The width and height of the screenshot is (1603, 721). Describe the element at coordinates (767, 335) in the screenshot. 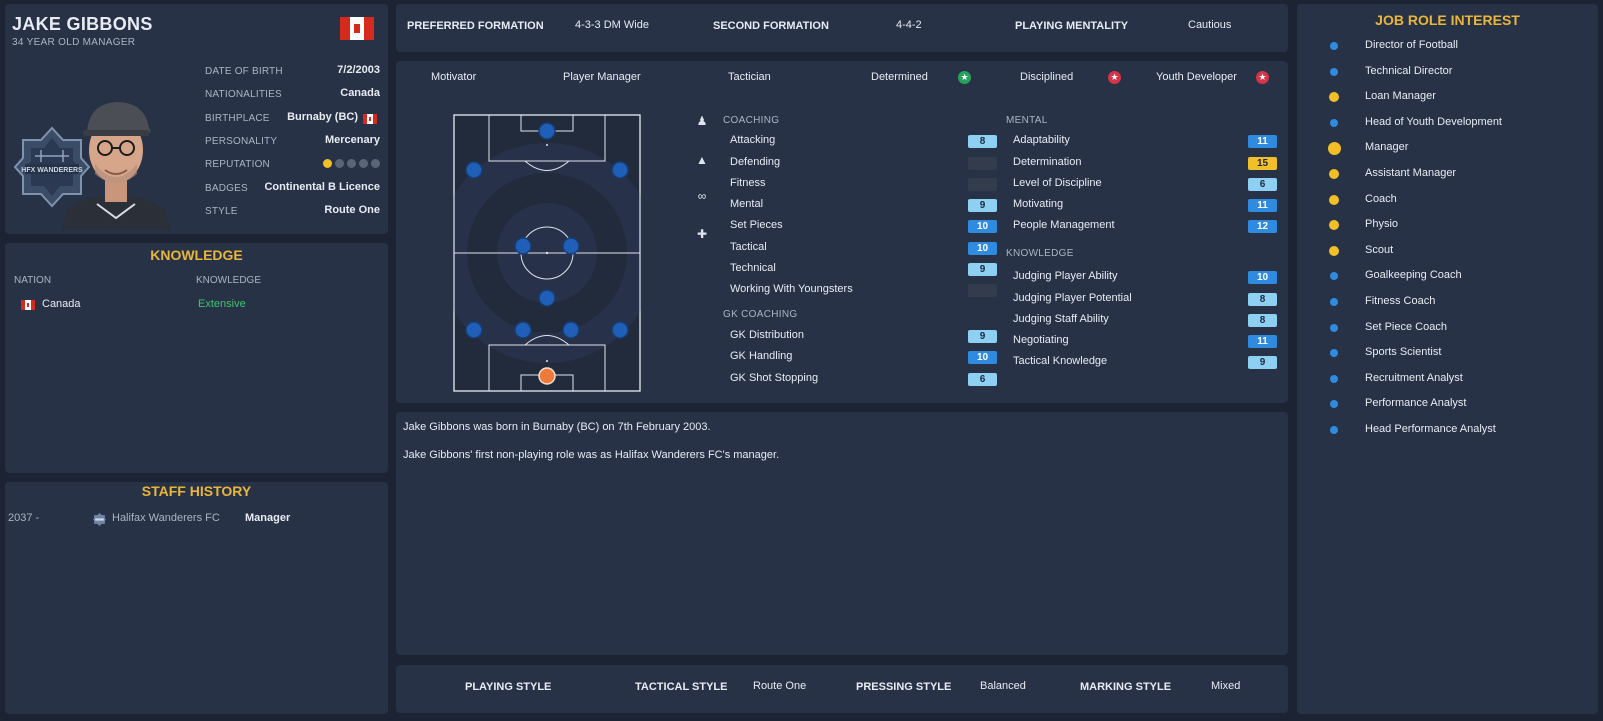

I see `attr-gk-distribution: GK Distribution` at that location.